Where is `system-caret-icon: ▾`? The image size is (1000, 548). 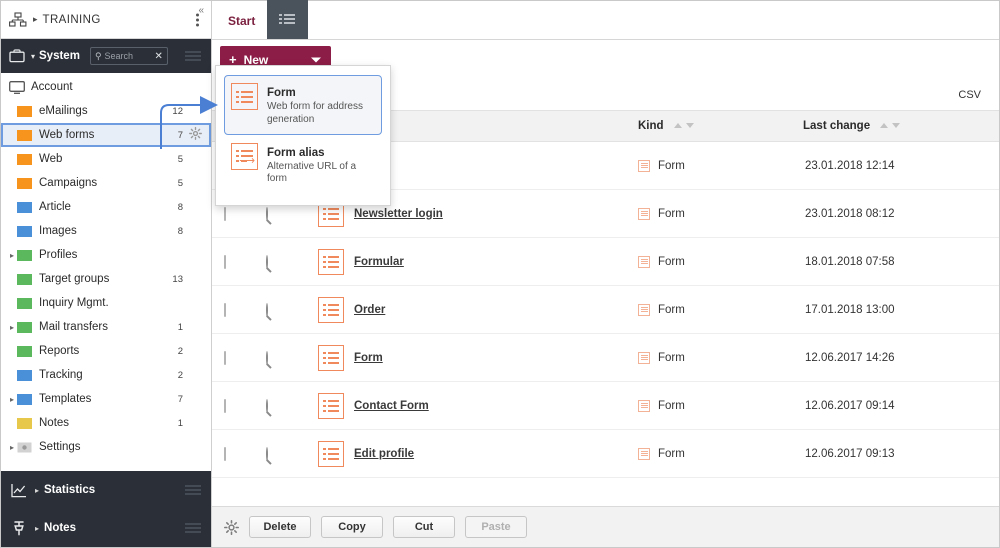 system-caret-icon: ▾ is located at coordinates (33, 56).